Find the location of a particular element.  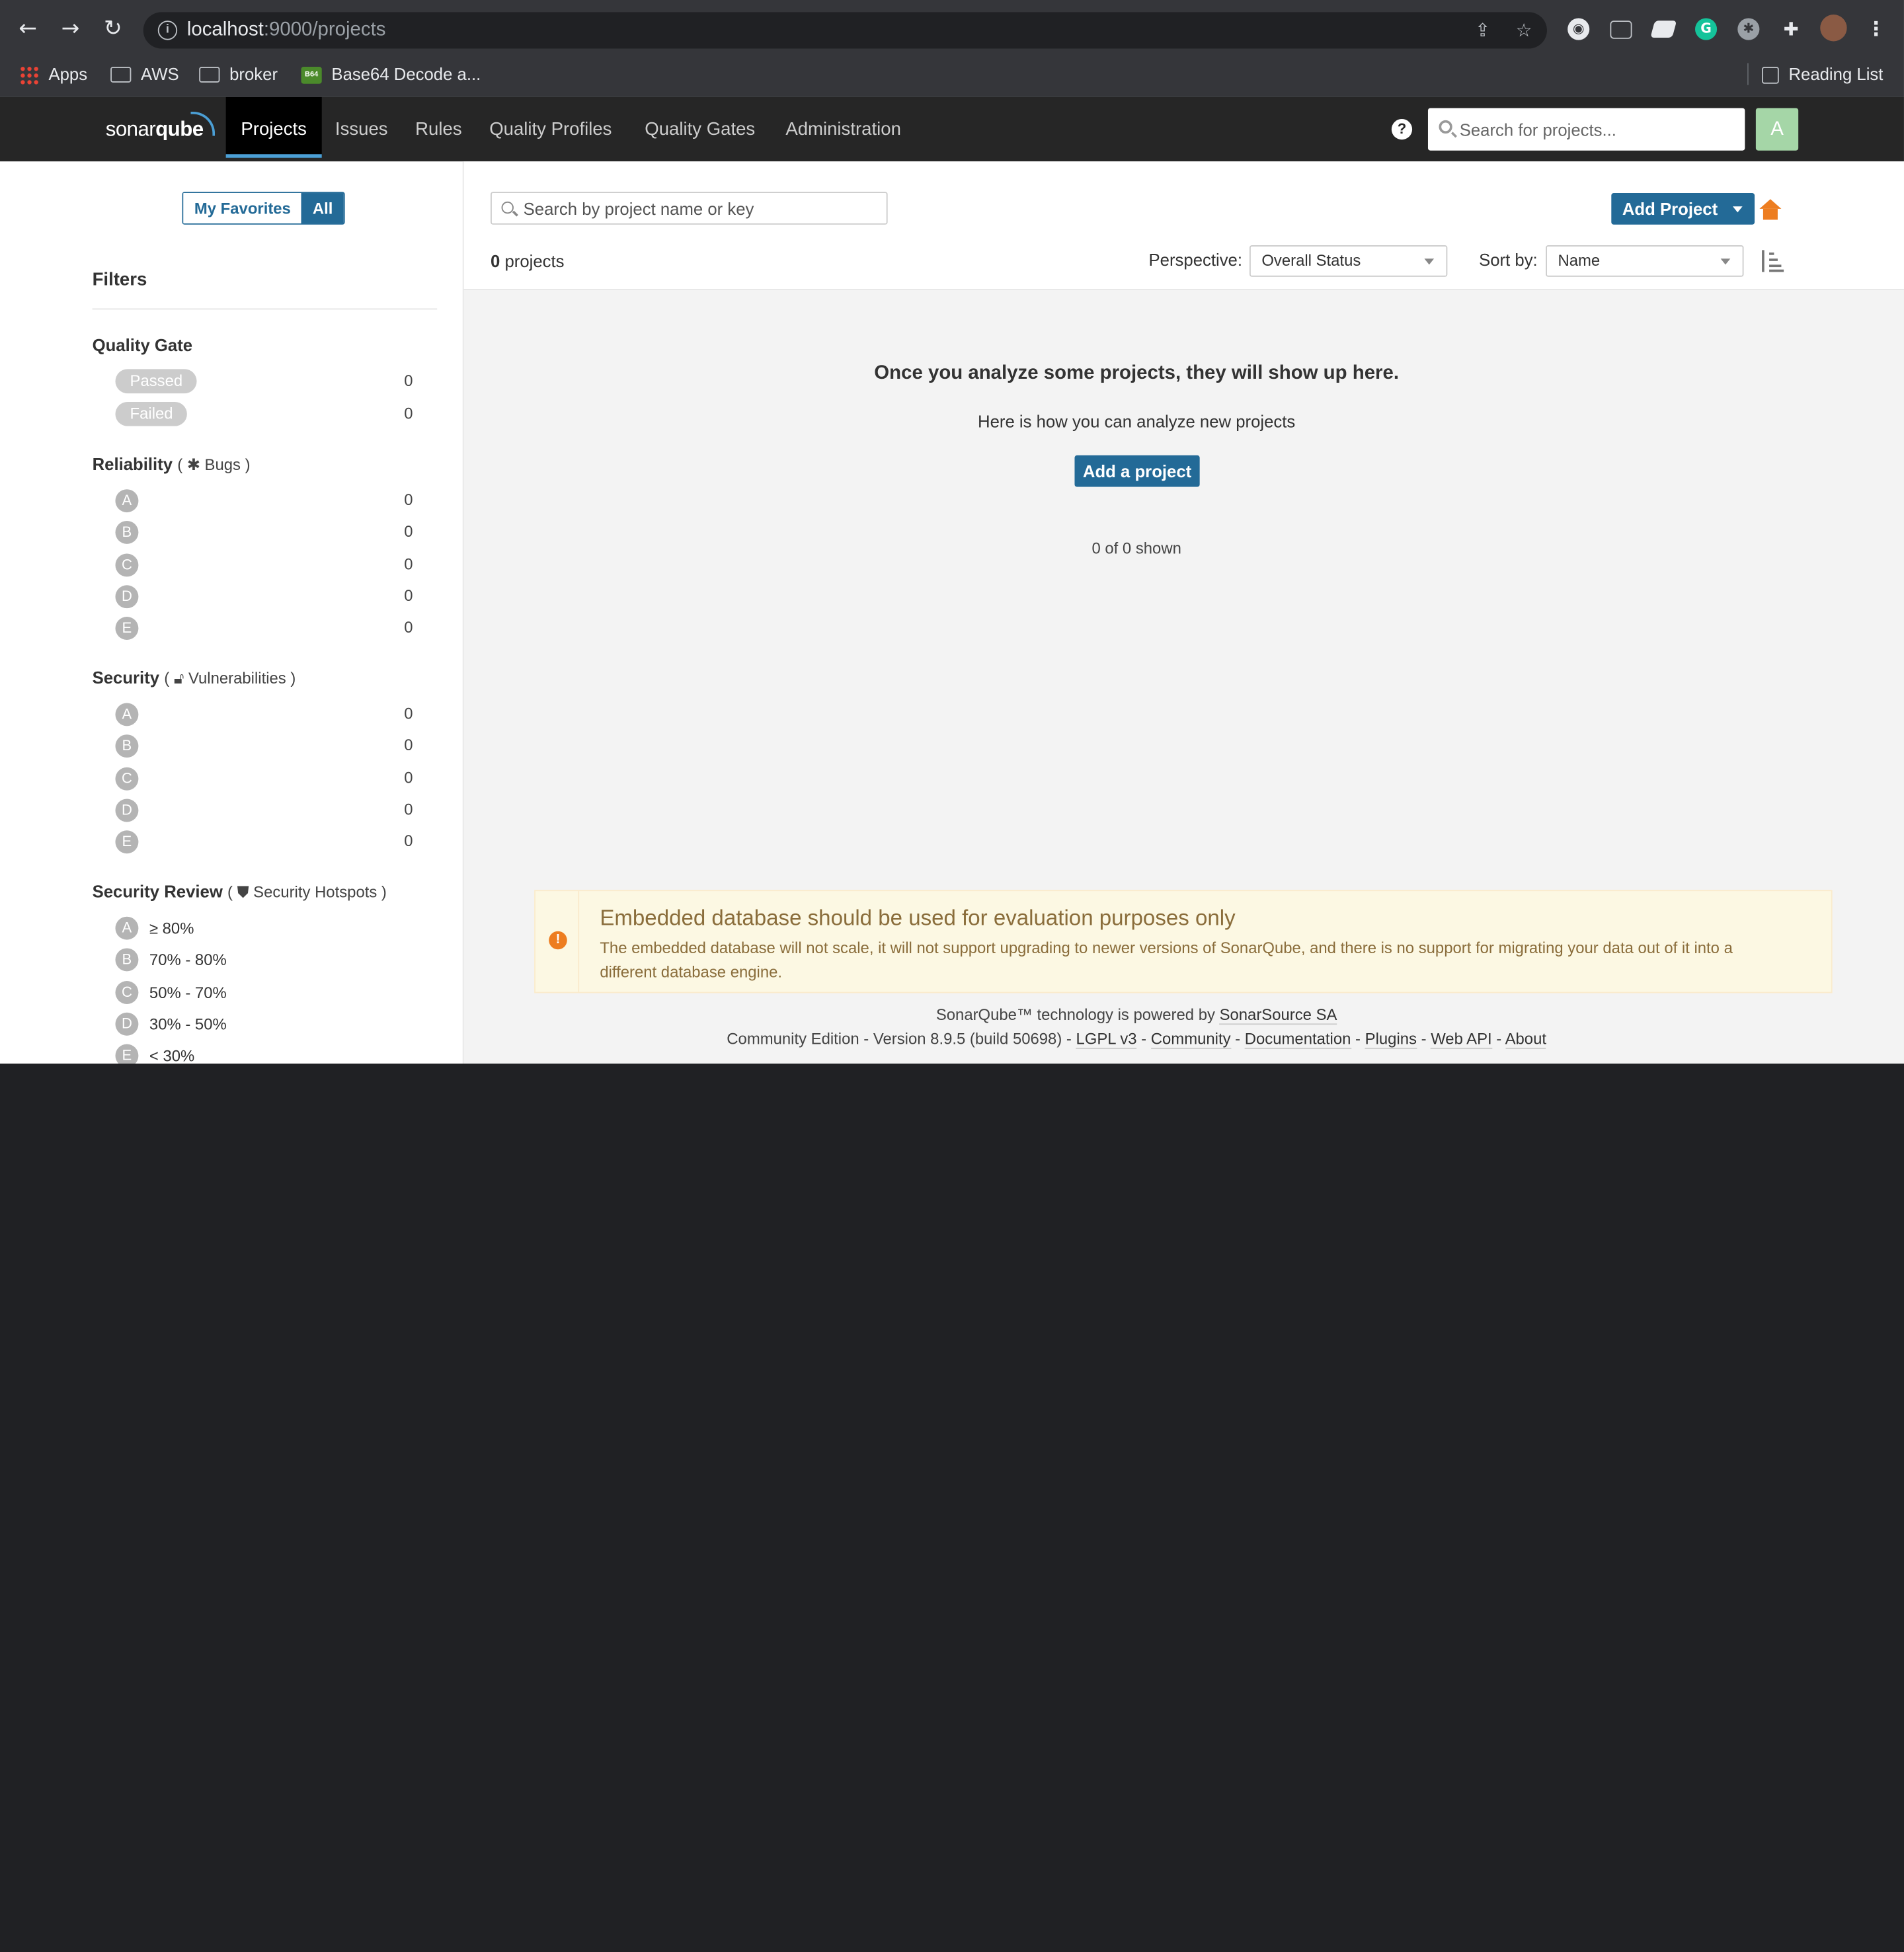

extension-icon: ◉ is located at coordinates (1578, 29).